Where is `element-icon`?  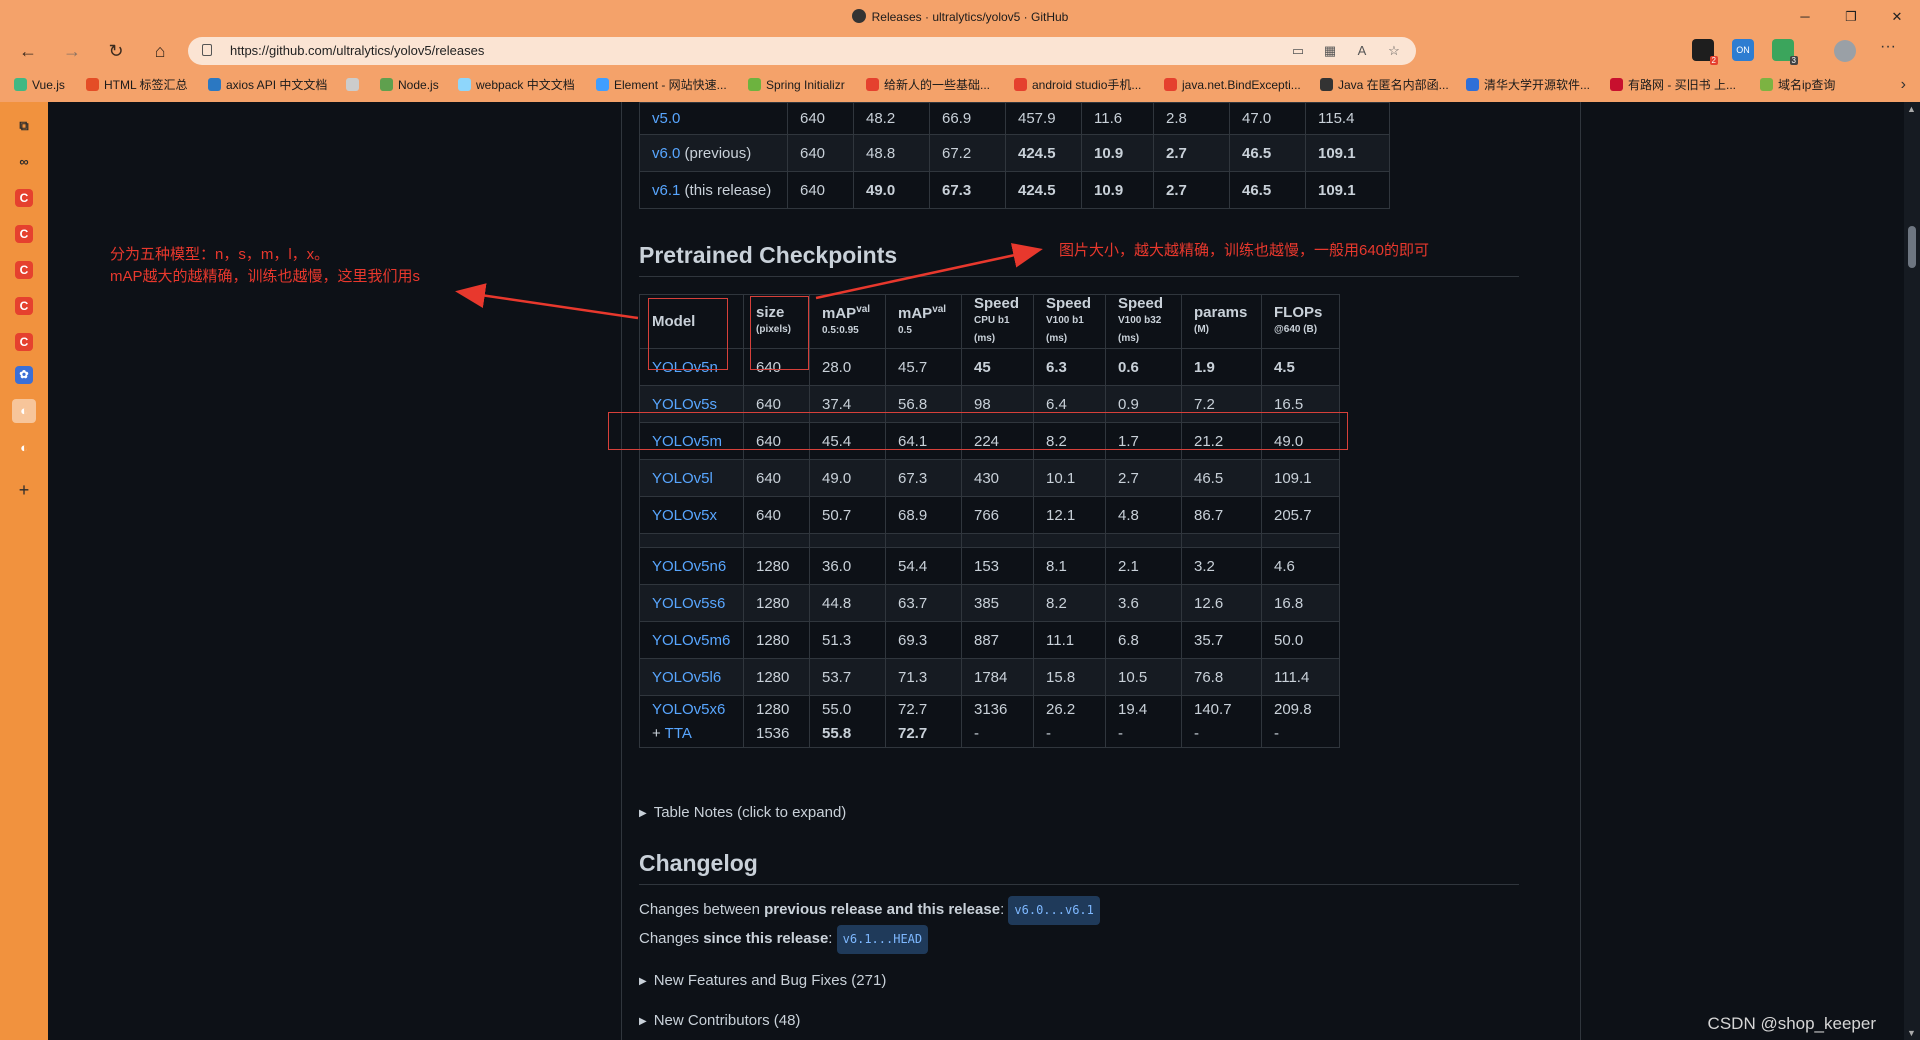 element-icon is located at coordinates (602, 84).